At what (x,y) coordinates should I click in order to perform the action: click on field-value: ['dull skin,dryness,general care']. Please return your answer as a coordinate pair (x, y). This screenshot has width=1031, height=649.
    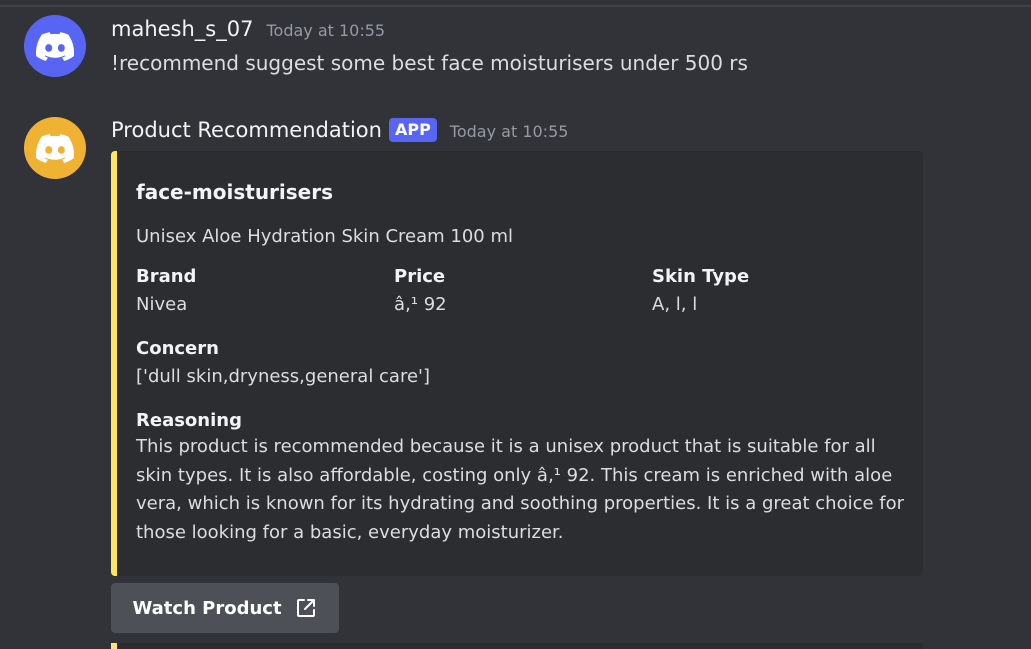
    Looking at the image, I should click on (283, 376).